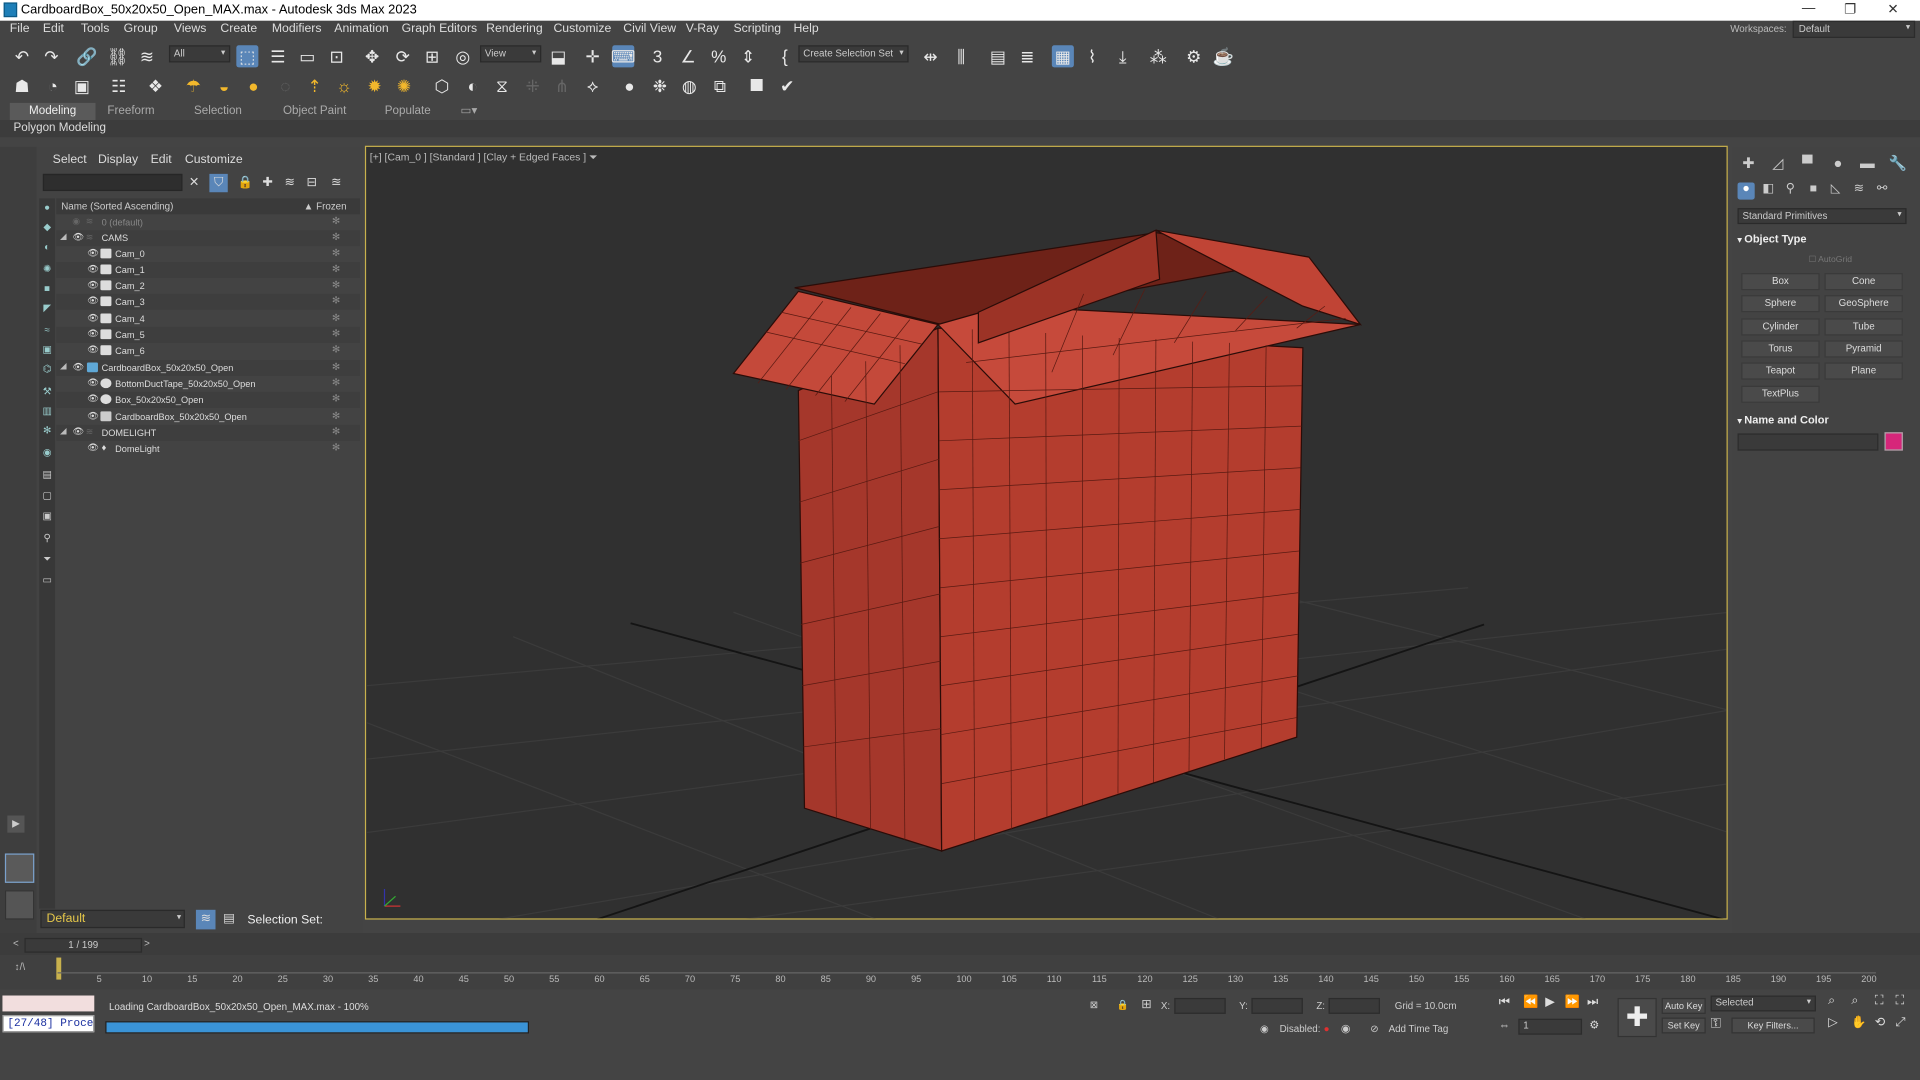 The image size is (1920, 1080). What do you see at coordinates (20, 28) in the screenshot?
I see `menu-file: File` at bounding box center [20, 28].